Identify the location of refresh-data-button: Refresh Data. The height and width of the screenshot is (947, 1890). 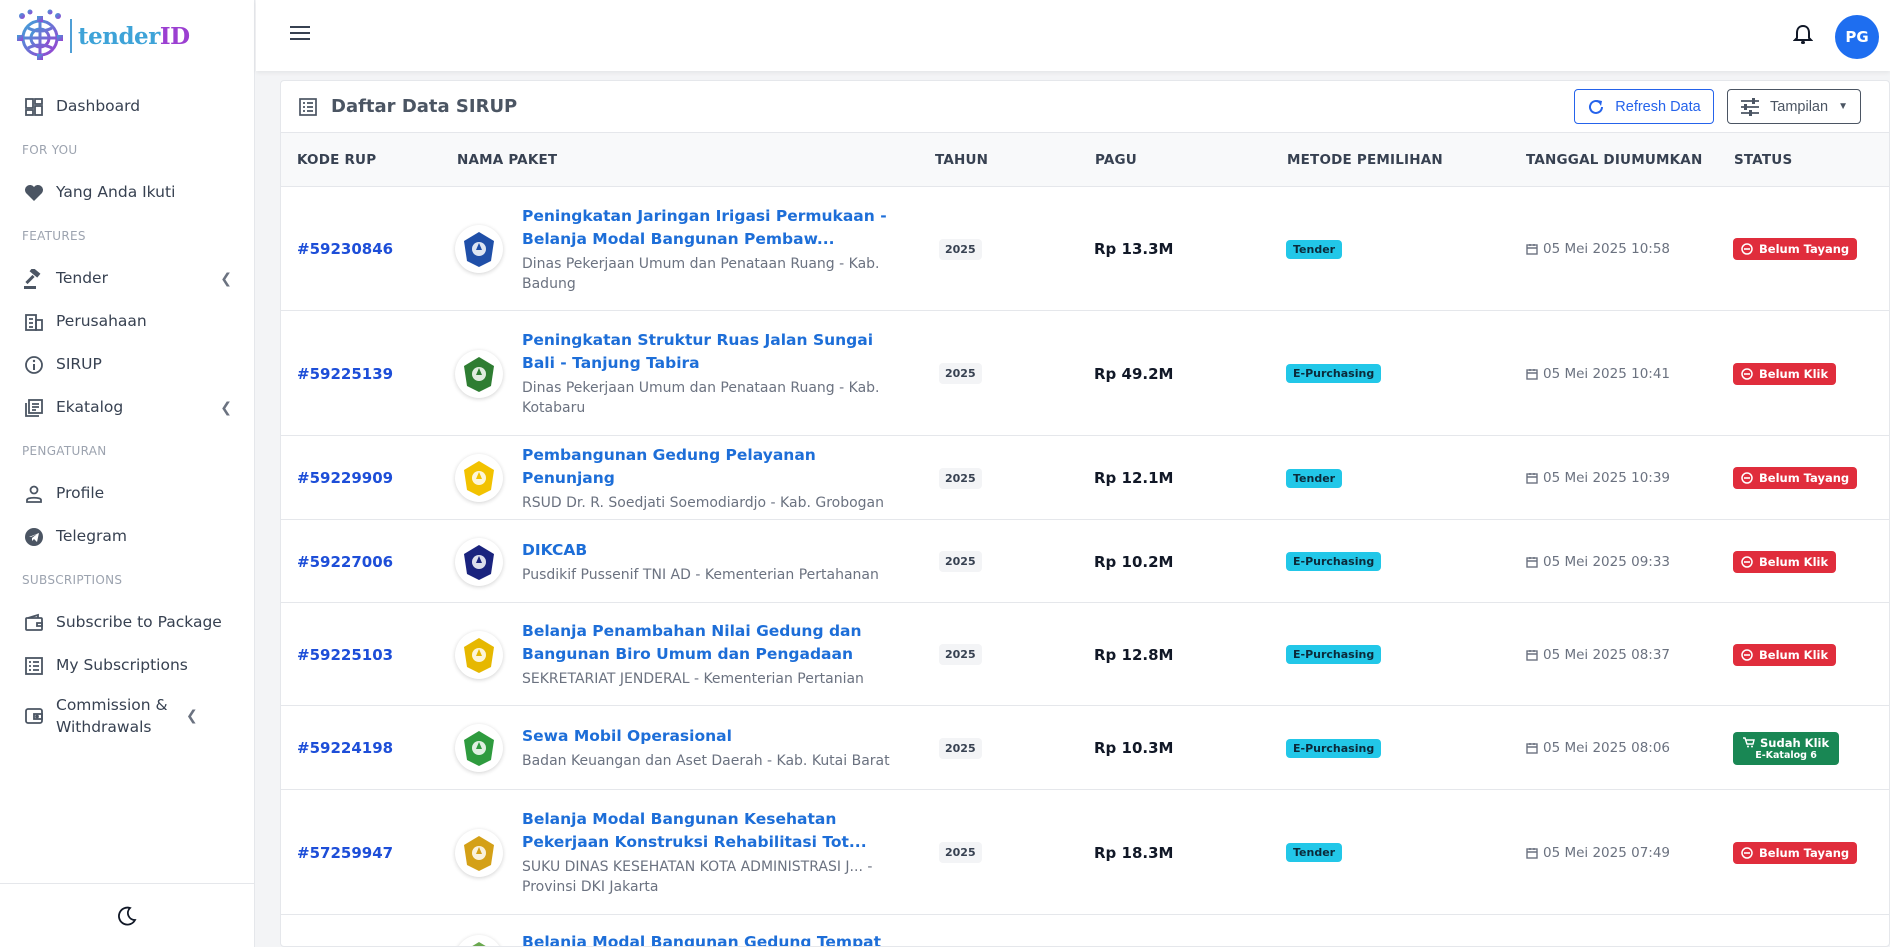
(1644, 106).